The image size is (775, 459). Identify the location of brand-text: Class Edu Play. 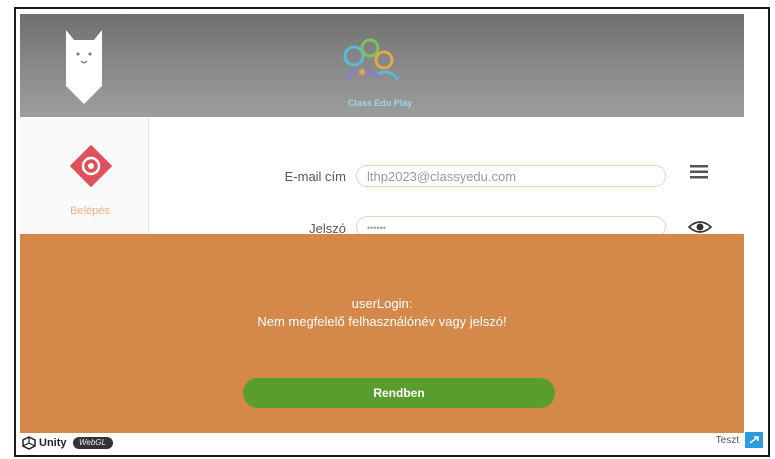
(380, 103).